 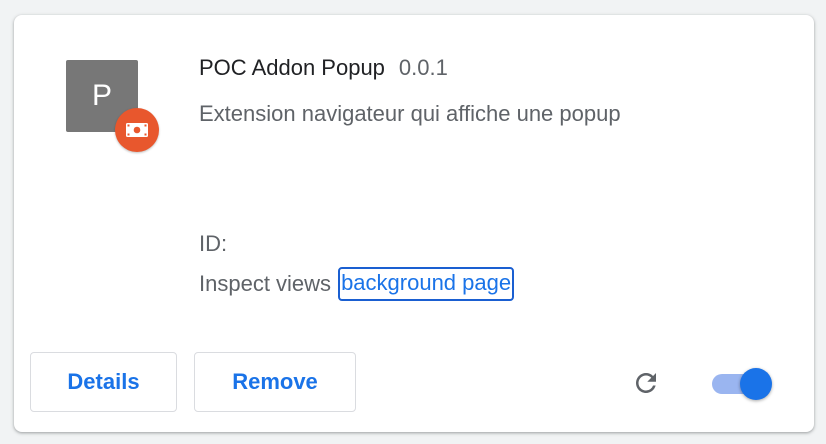 I want to click on extension-name: POC Addon Popup, so click(x=292, y=67).